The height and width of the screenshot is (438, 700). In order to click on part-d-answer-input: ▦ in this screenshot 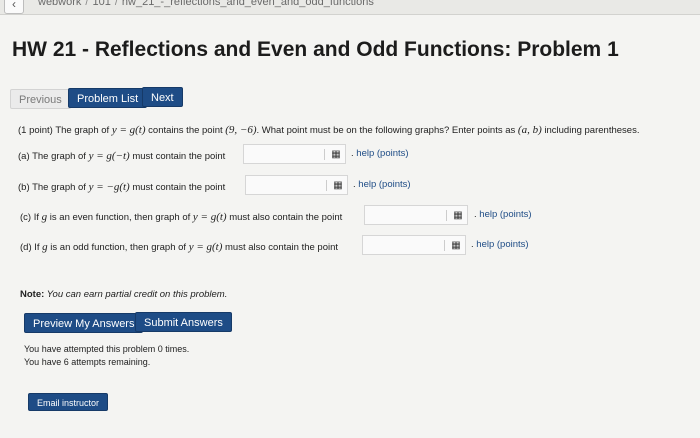, I will do `click(414, 245)`.